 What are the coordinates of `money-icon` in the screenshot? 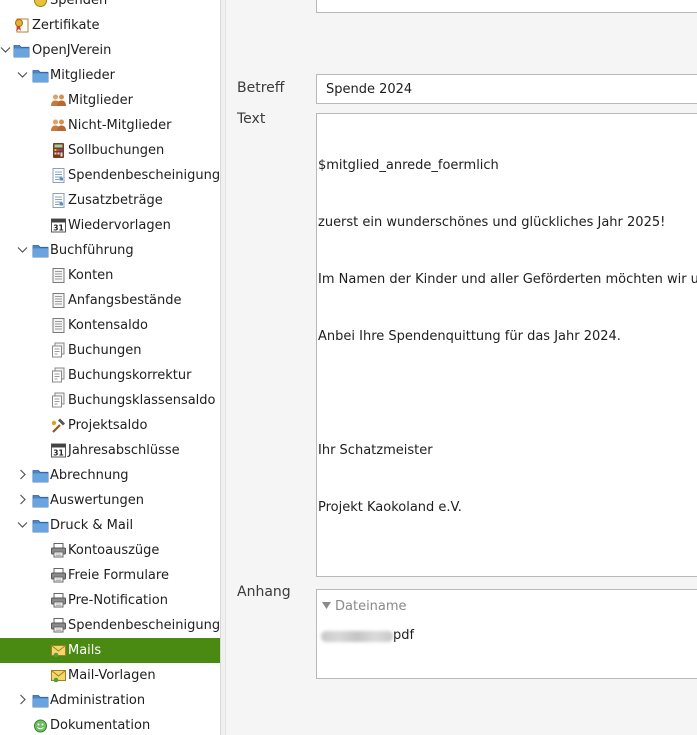 It's located at (40, 4).